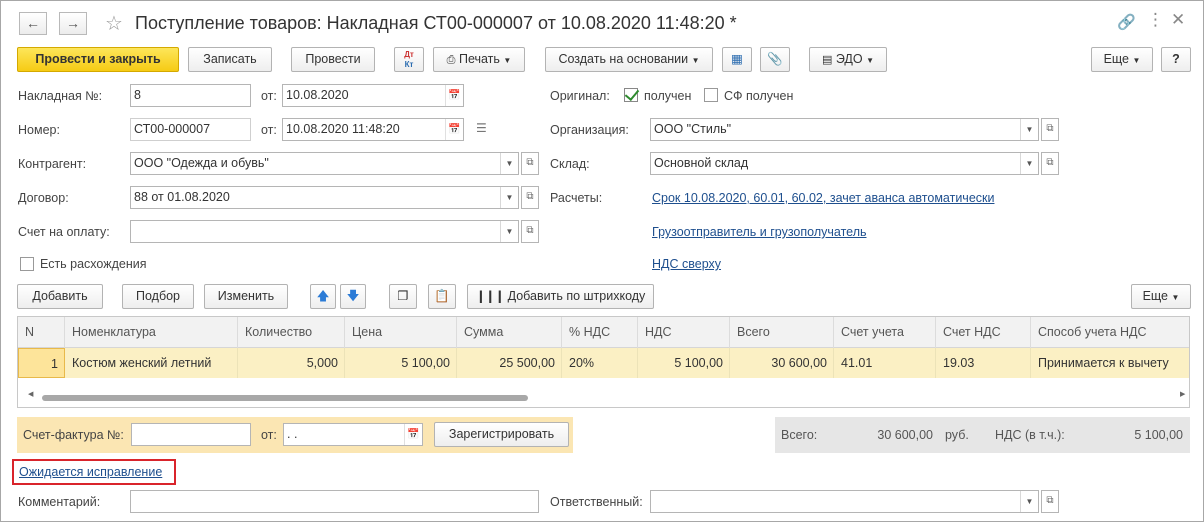 This screenshot has width=1204, height=522. Describe the element at coordinates (885, 332) in the screenshot. I see `column-header: Счет учета` at that location.